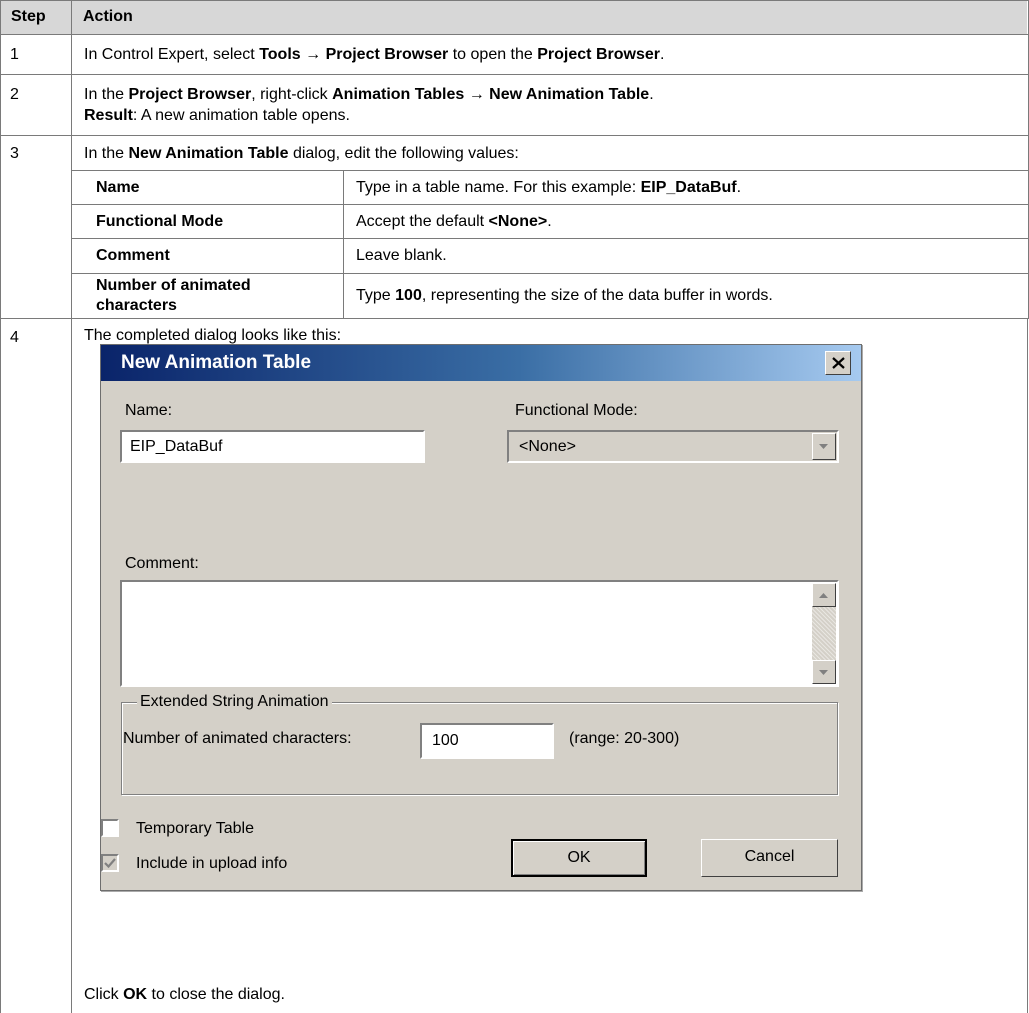  Describe the element at coordinates (213, 335) in the screenshot. I see `step-4-text: The completed dialog looks like this:` at that location.